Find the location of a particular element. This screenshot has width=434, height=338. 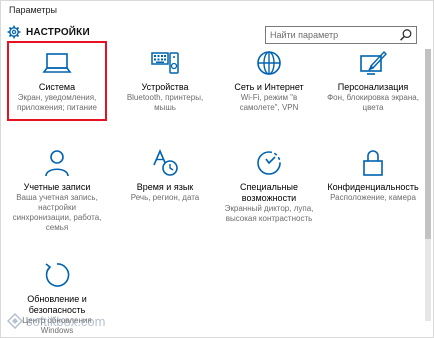

watermark: softikbox.com is located at coordinates (56, 321).